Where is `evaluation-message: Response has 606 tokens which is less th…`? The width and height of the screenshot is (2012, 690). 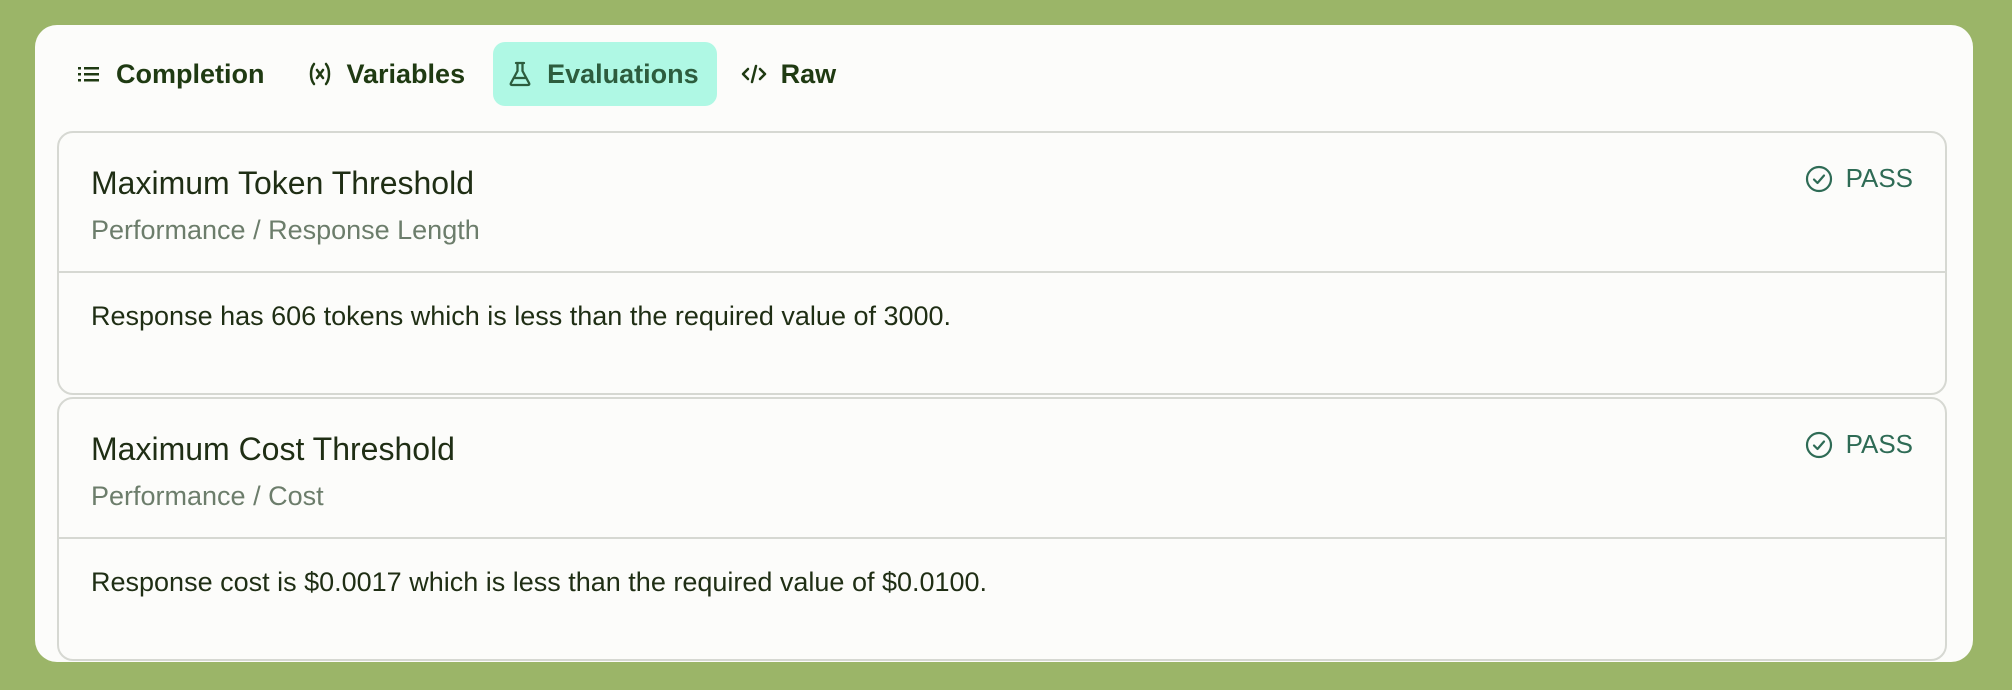 evaluation-message: Response has 606 tokens which is less th… is located at coordinates (521, 316).